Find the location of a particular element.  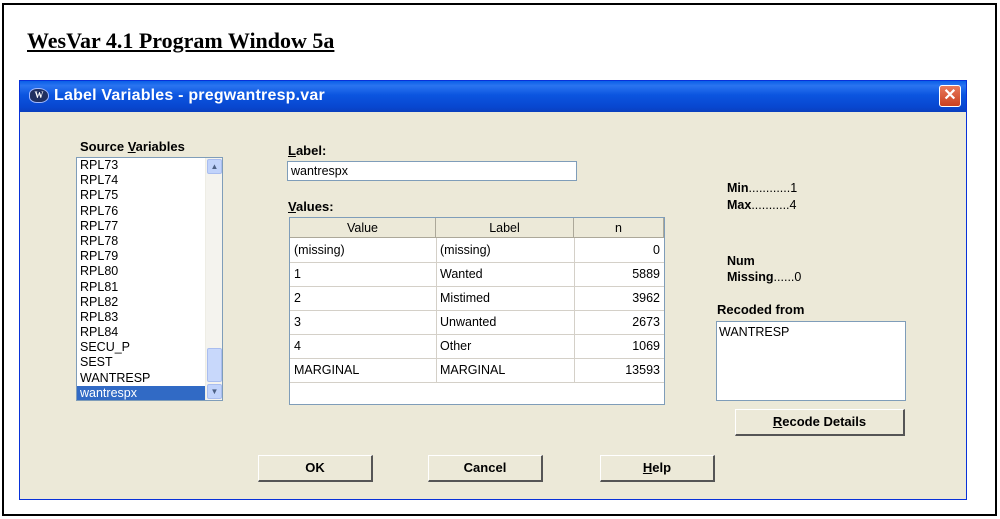

list-item: RPL84 is located at coordinates (149, 332).